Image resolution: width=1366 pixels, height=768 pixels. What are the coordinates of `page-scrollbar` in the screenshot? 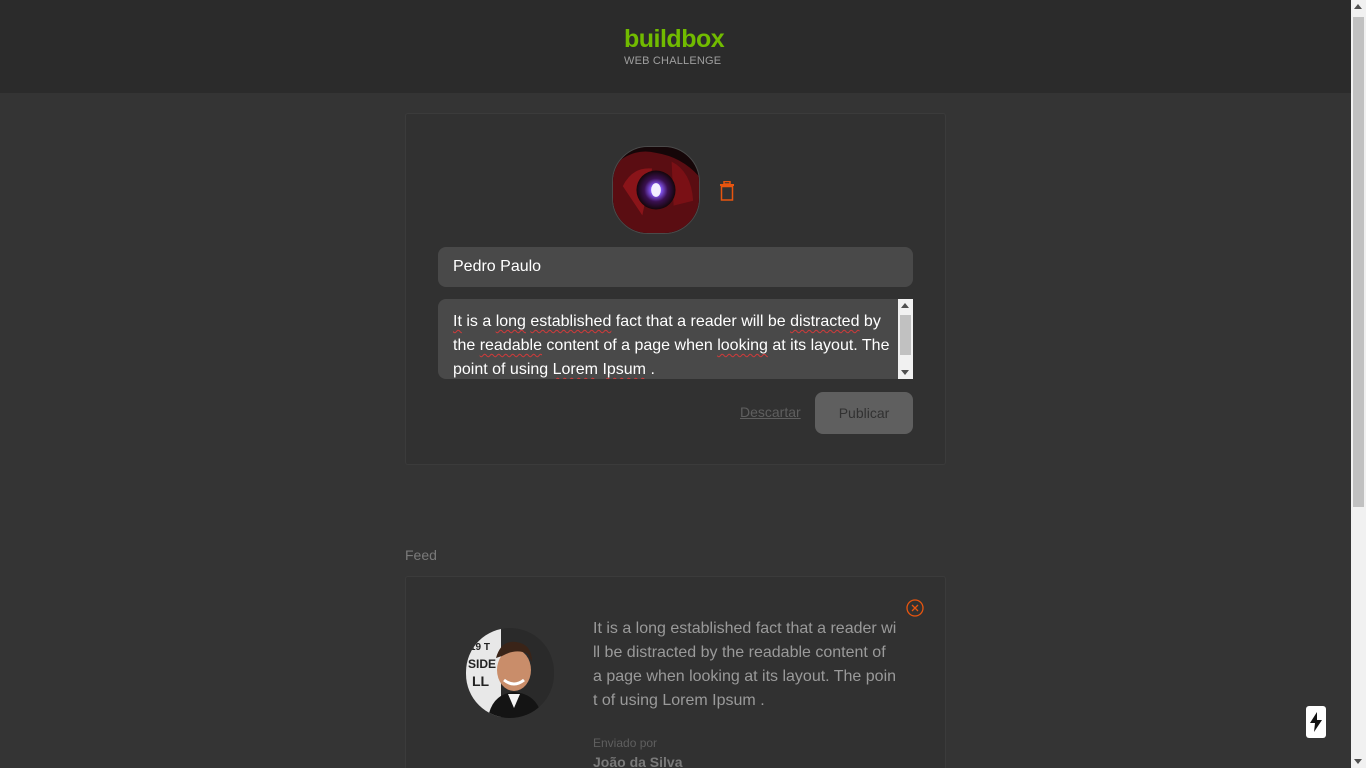 It's located at (1358, 384).